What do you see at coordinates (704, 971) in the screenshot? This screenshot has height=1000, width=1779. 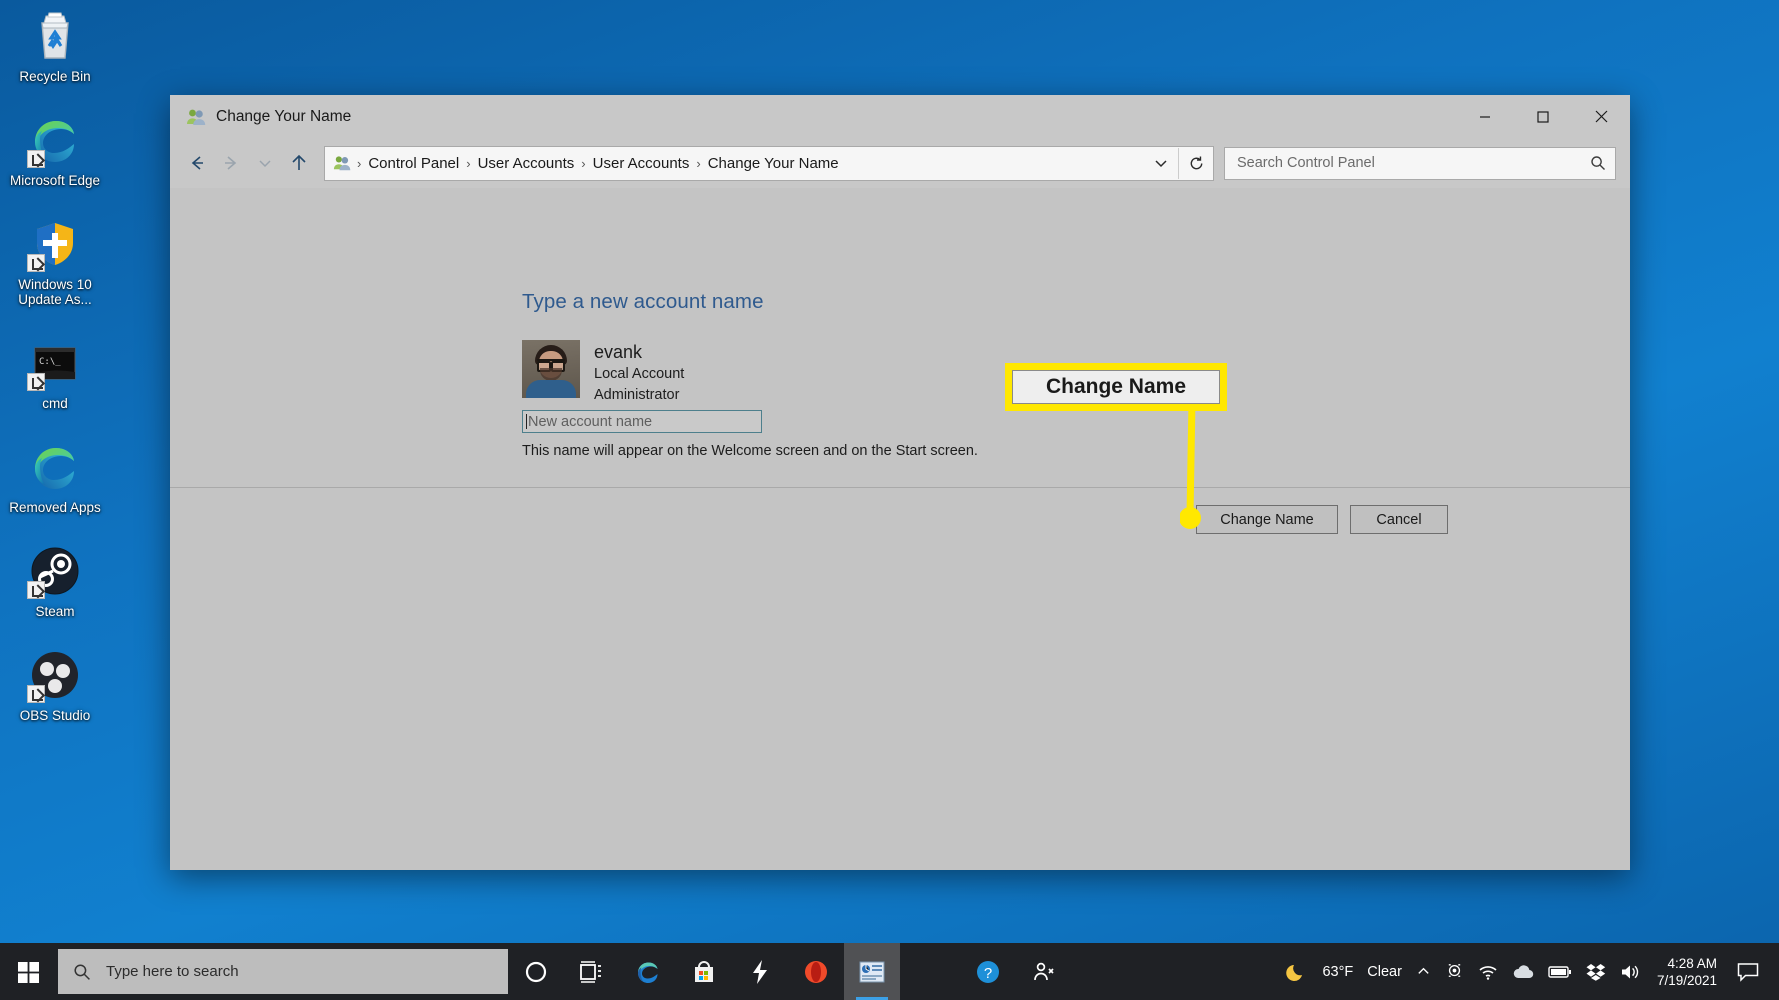 I see `microsoft-store-icon` at bounding box center [704, 971].